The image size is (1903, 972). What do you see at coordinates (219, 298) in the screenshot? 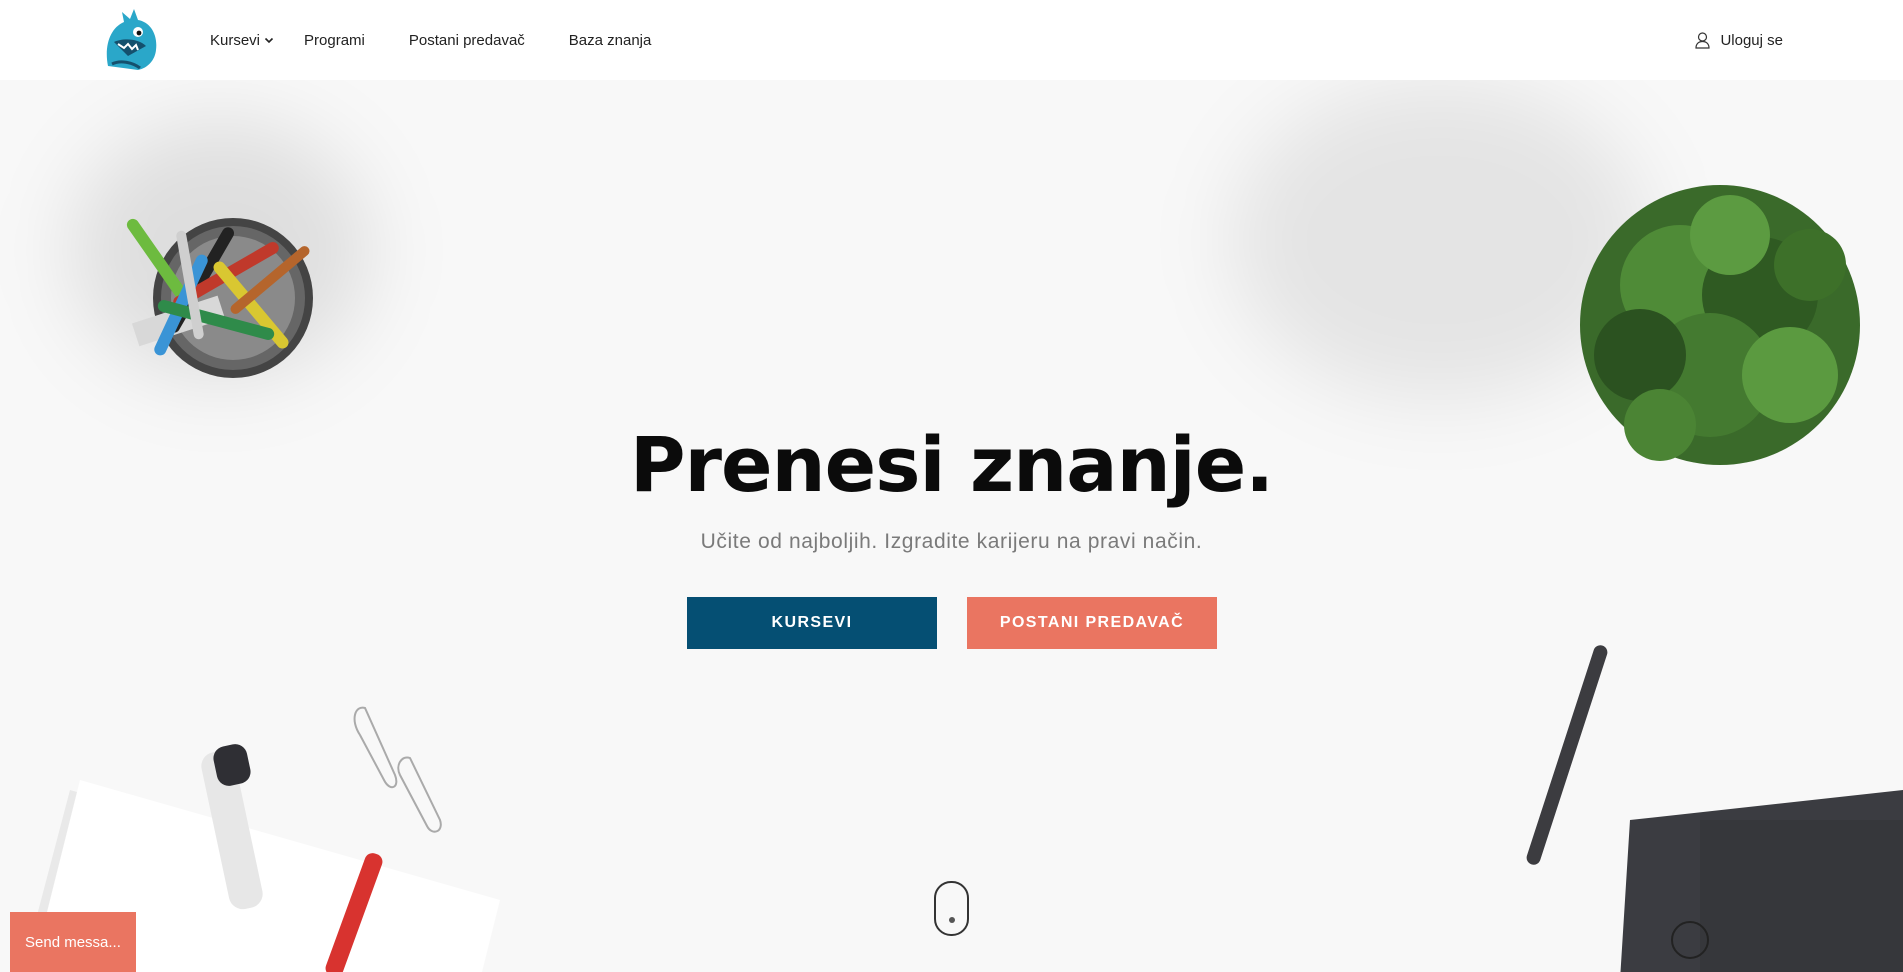
I see `pen-holder-image` at bounding box center [219, 298].